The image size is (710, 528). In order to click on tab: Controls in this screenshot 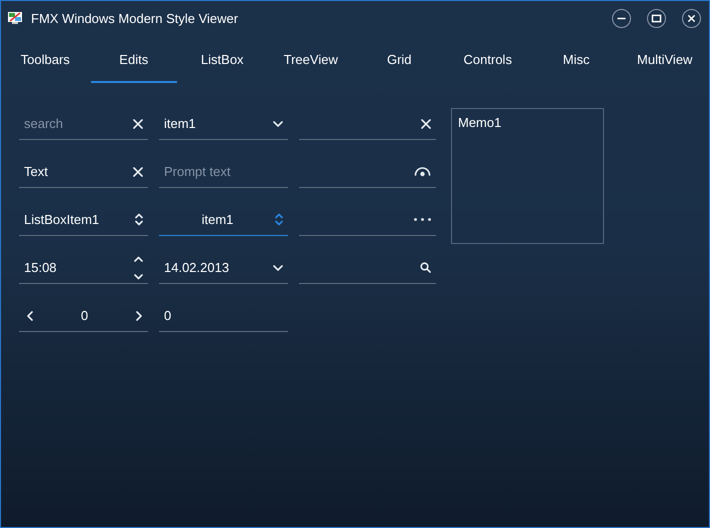, I will do `click(488, 59)`.